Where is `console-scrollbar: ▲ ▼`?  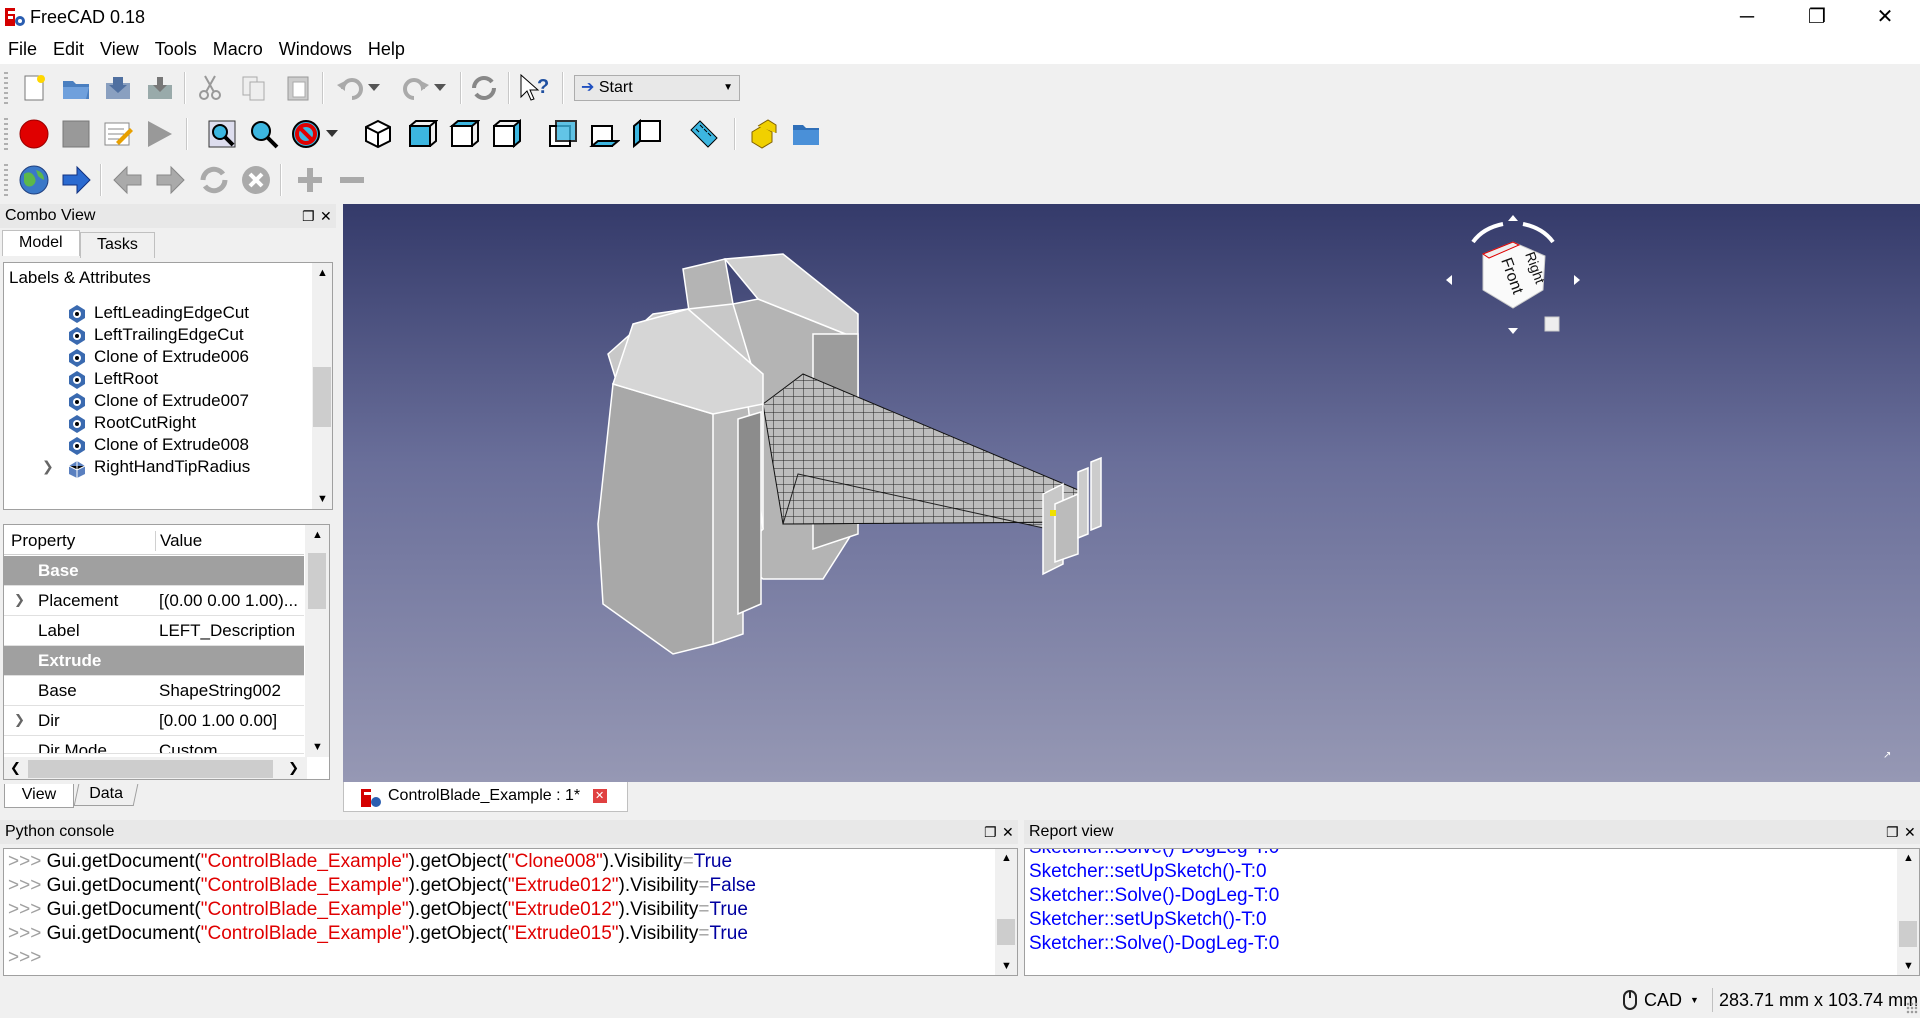
console-scrollbar: ▲ ▼ is located at coordinates (1006, 912).